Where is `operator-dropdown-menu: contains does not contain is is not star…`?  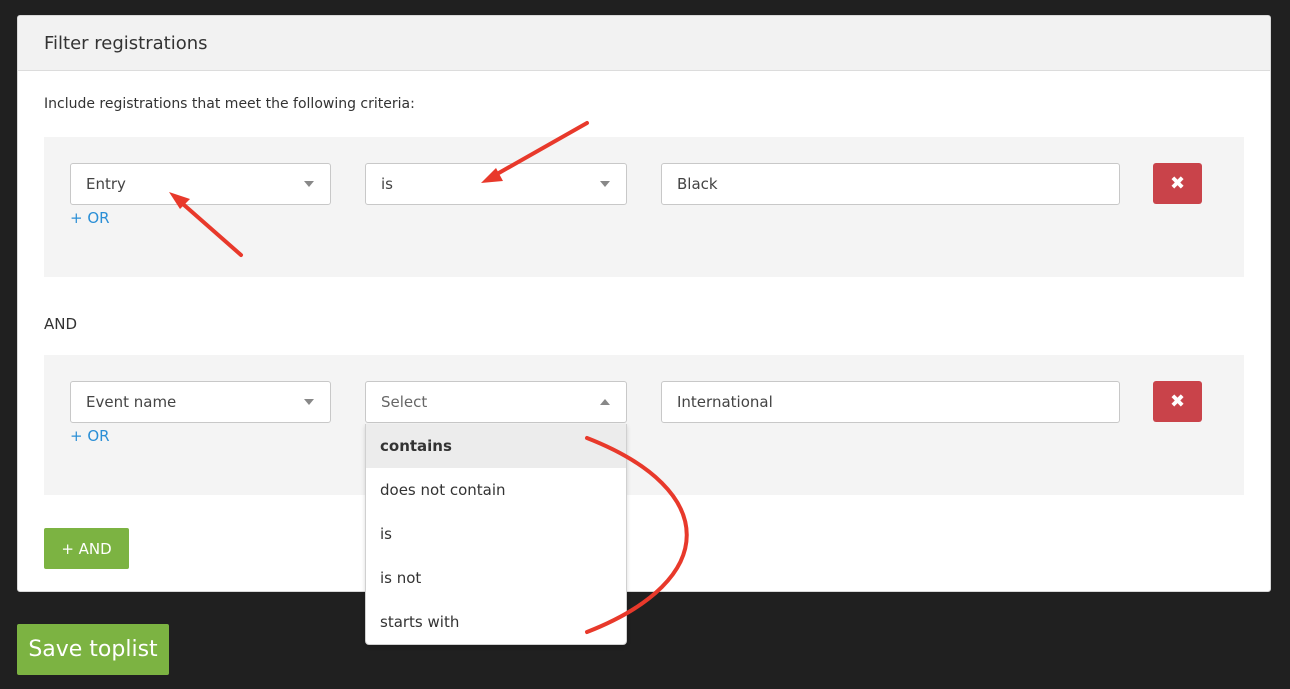 operator-dropdown-menu: contains does not contain is is not star… is located at coordinates (496, 534).